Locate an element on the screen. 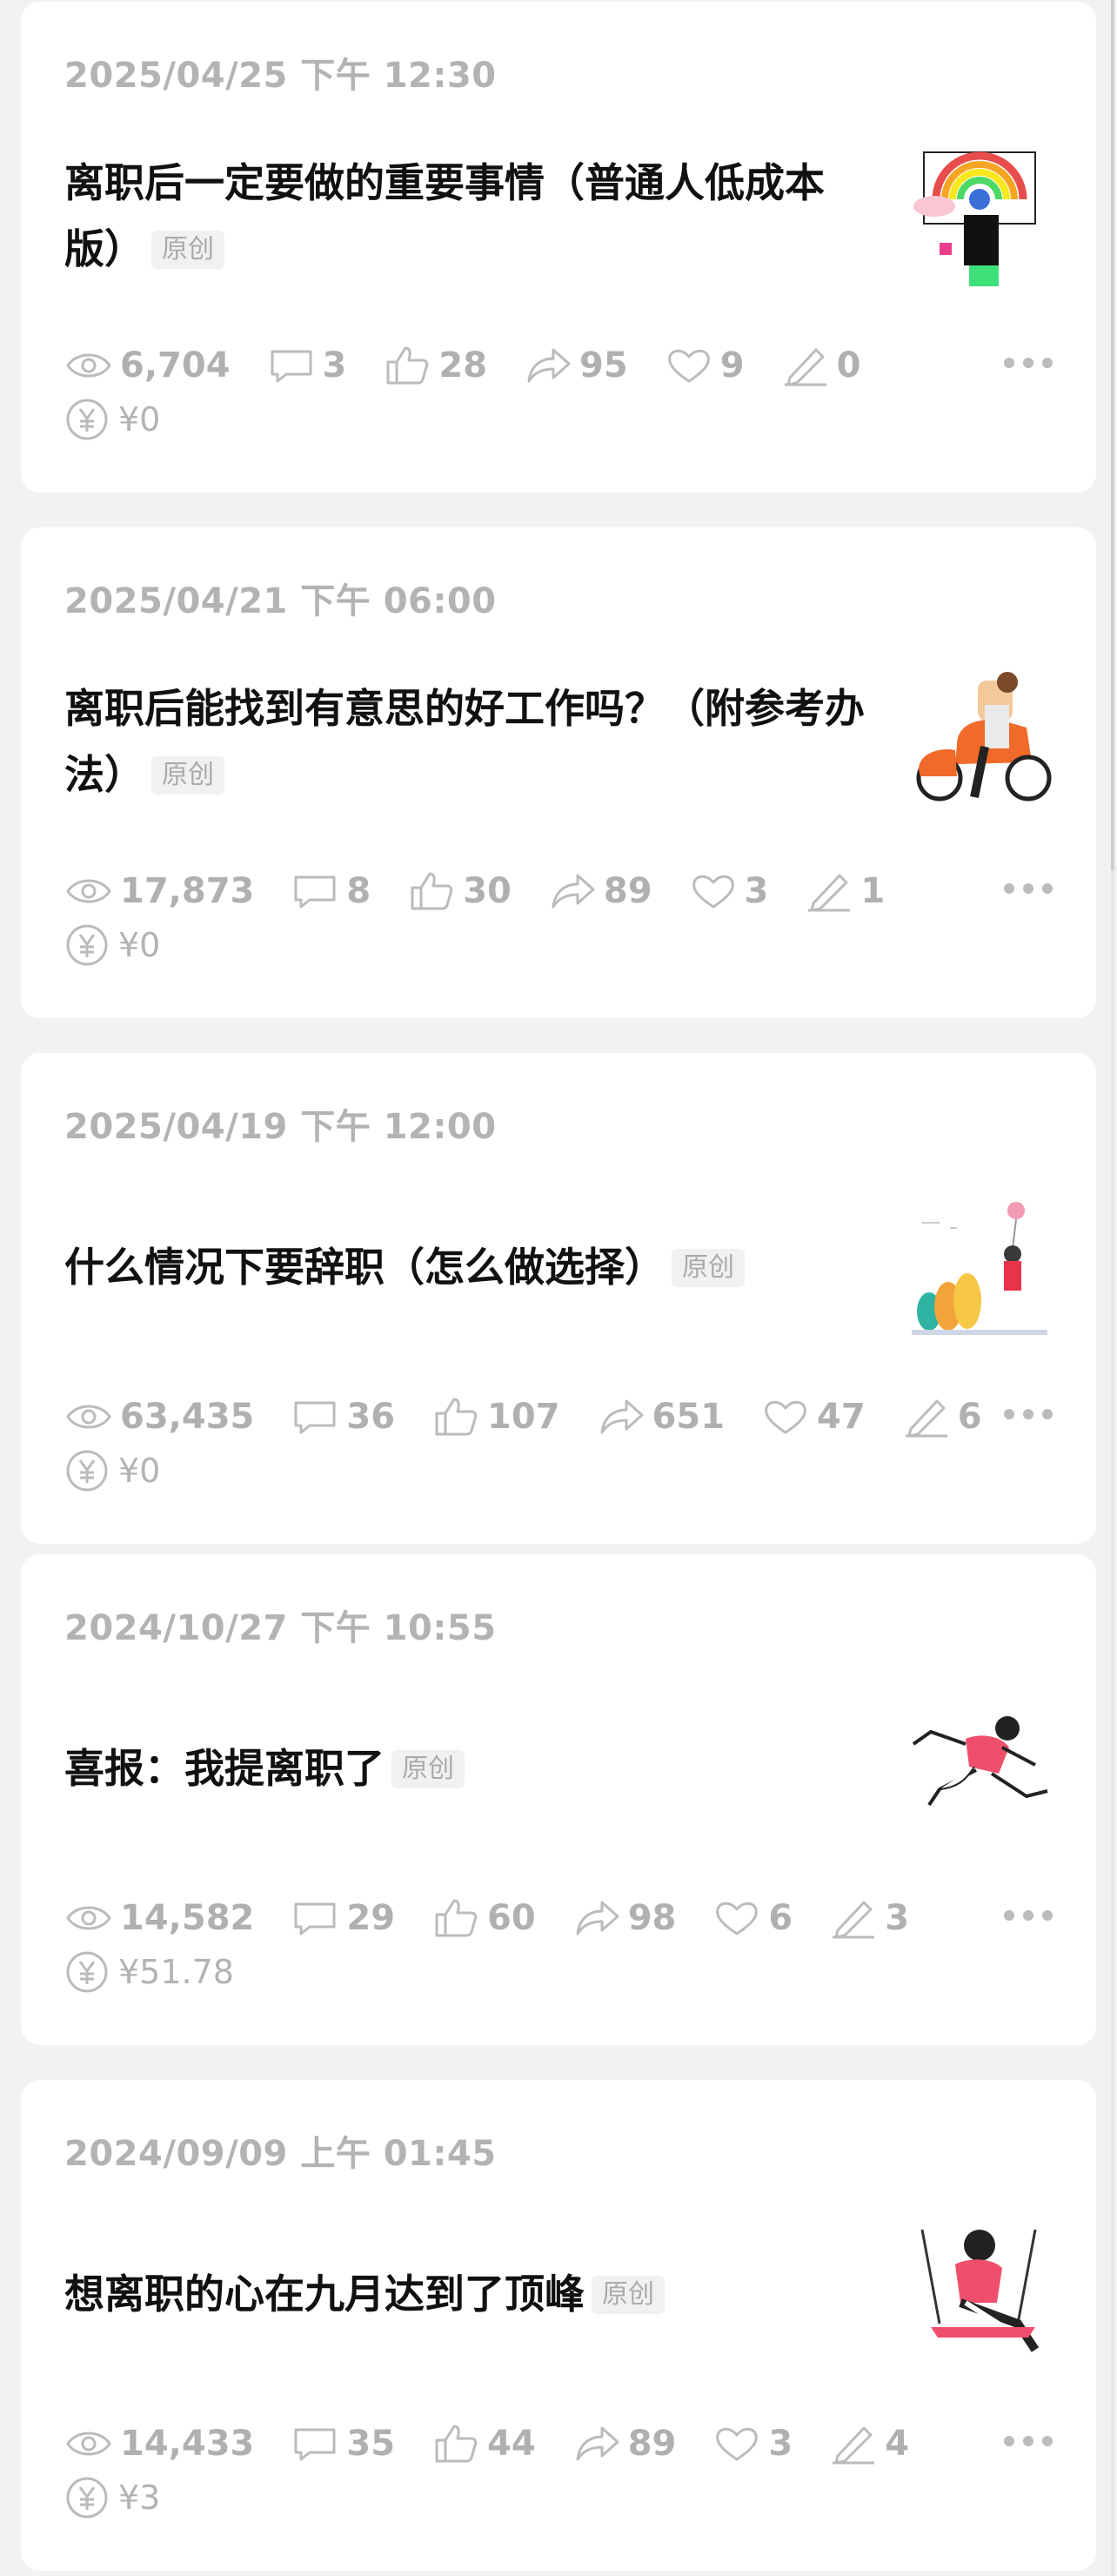 The height and width of the screenshot is (2576, 1117). likes-stat: 28 is located at coordinates (435, 366).